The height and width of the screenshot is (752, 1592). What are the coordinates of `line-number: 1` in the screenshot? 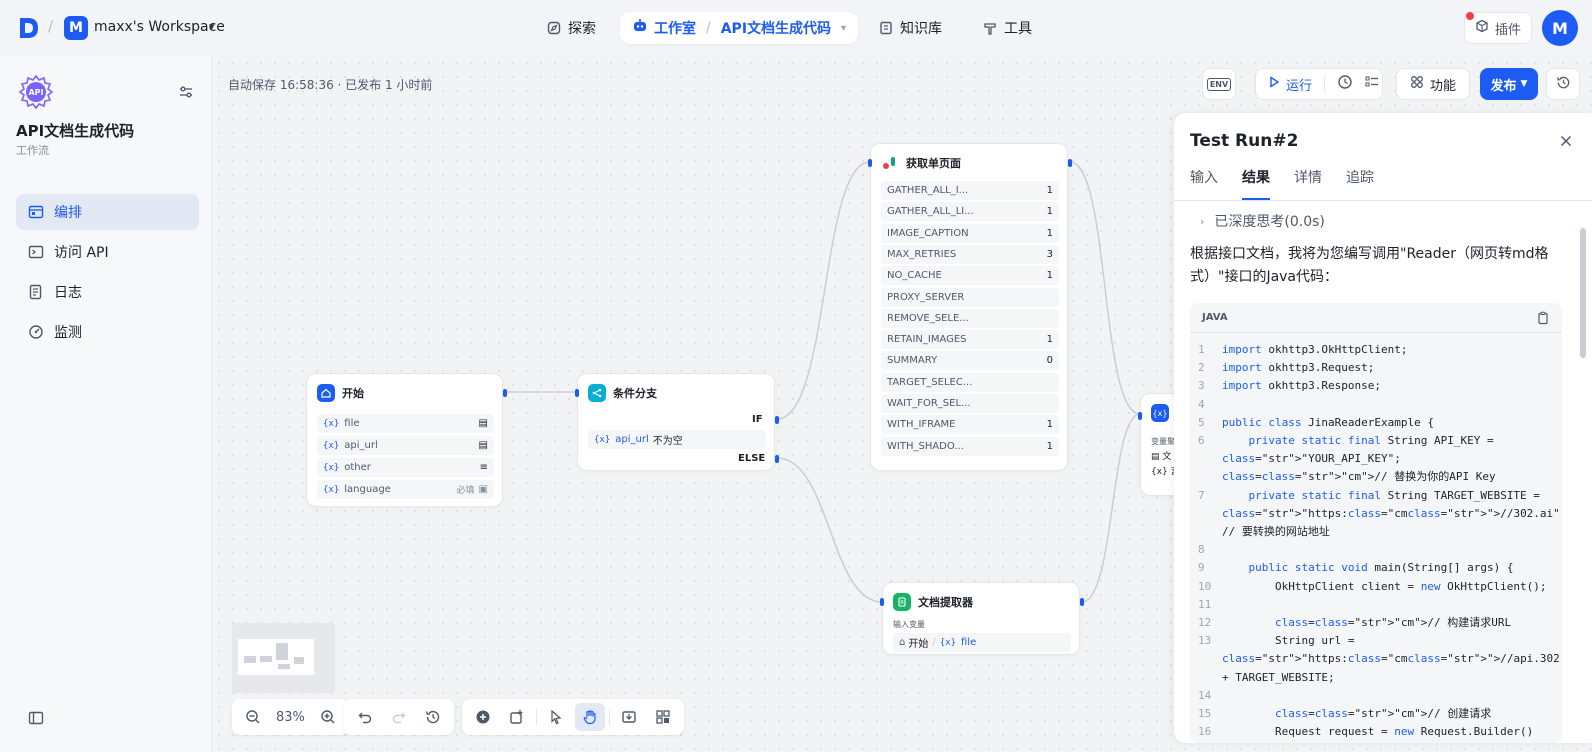 It's located at (1201, 349).